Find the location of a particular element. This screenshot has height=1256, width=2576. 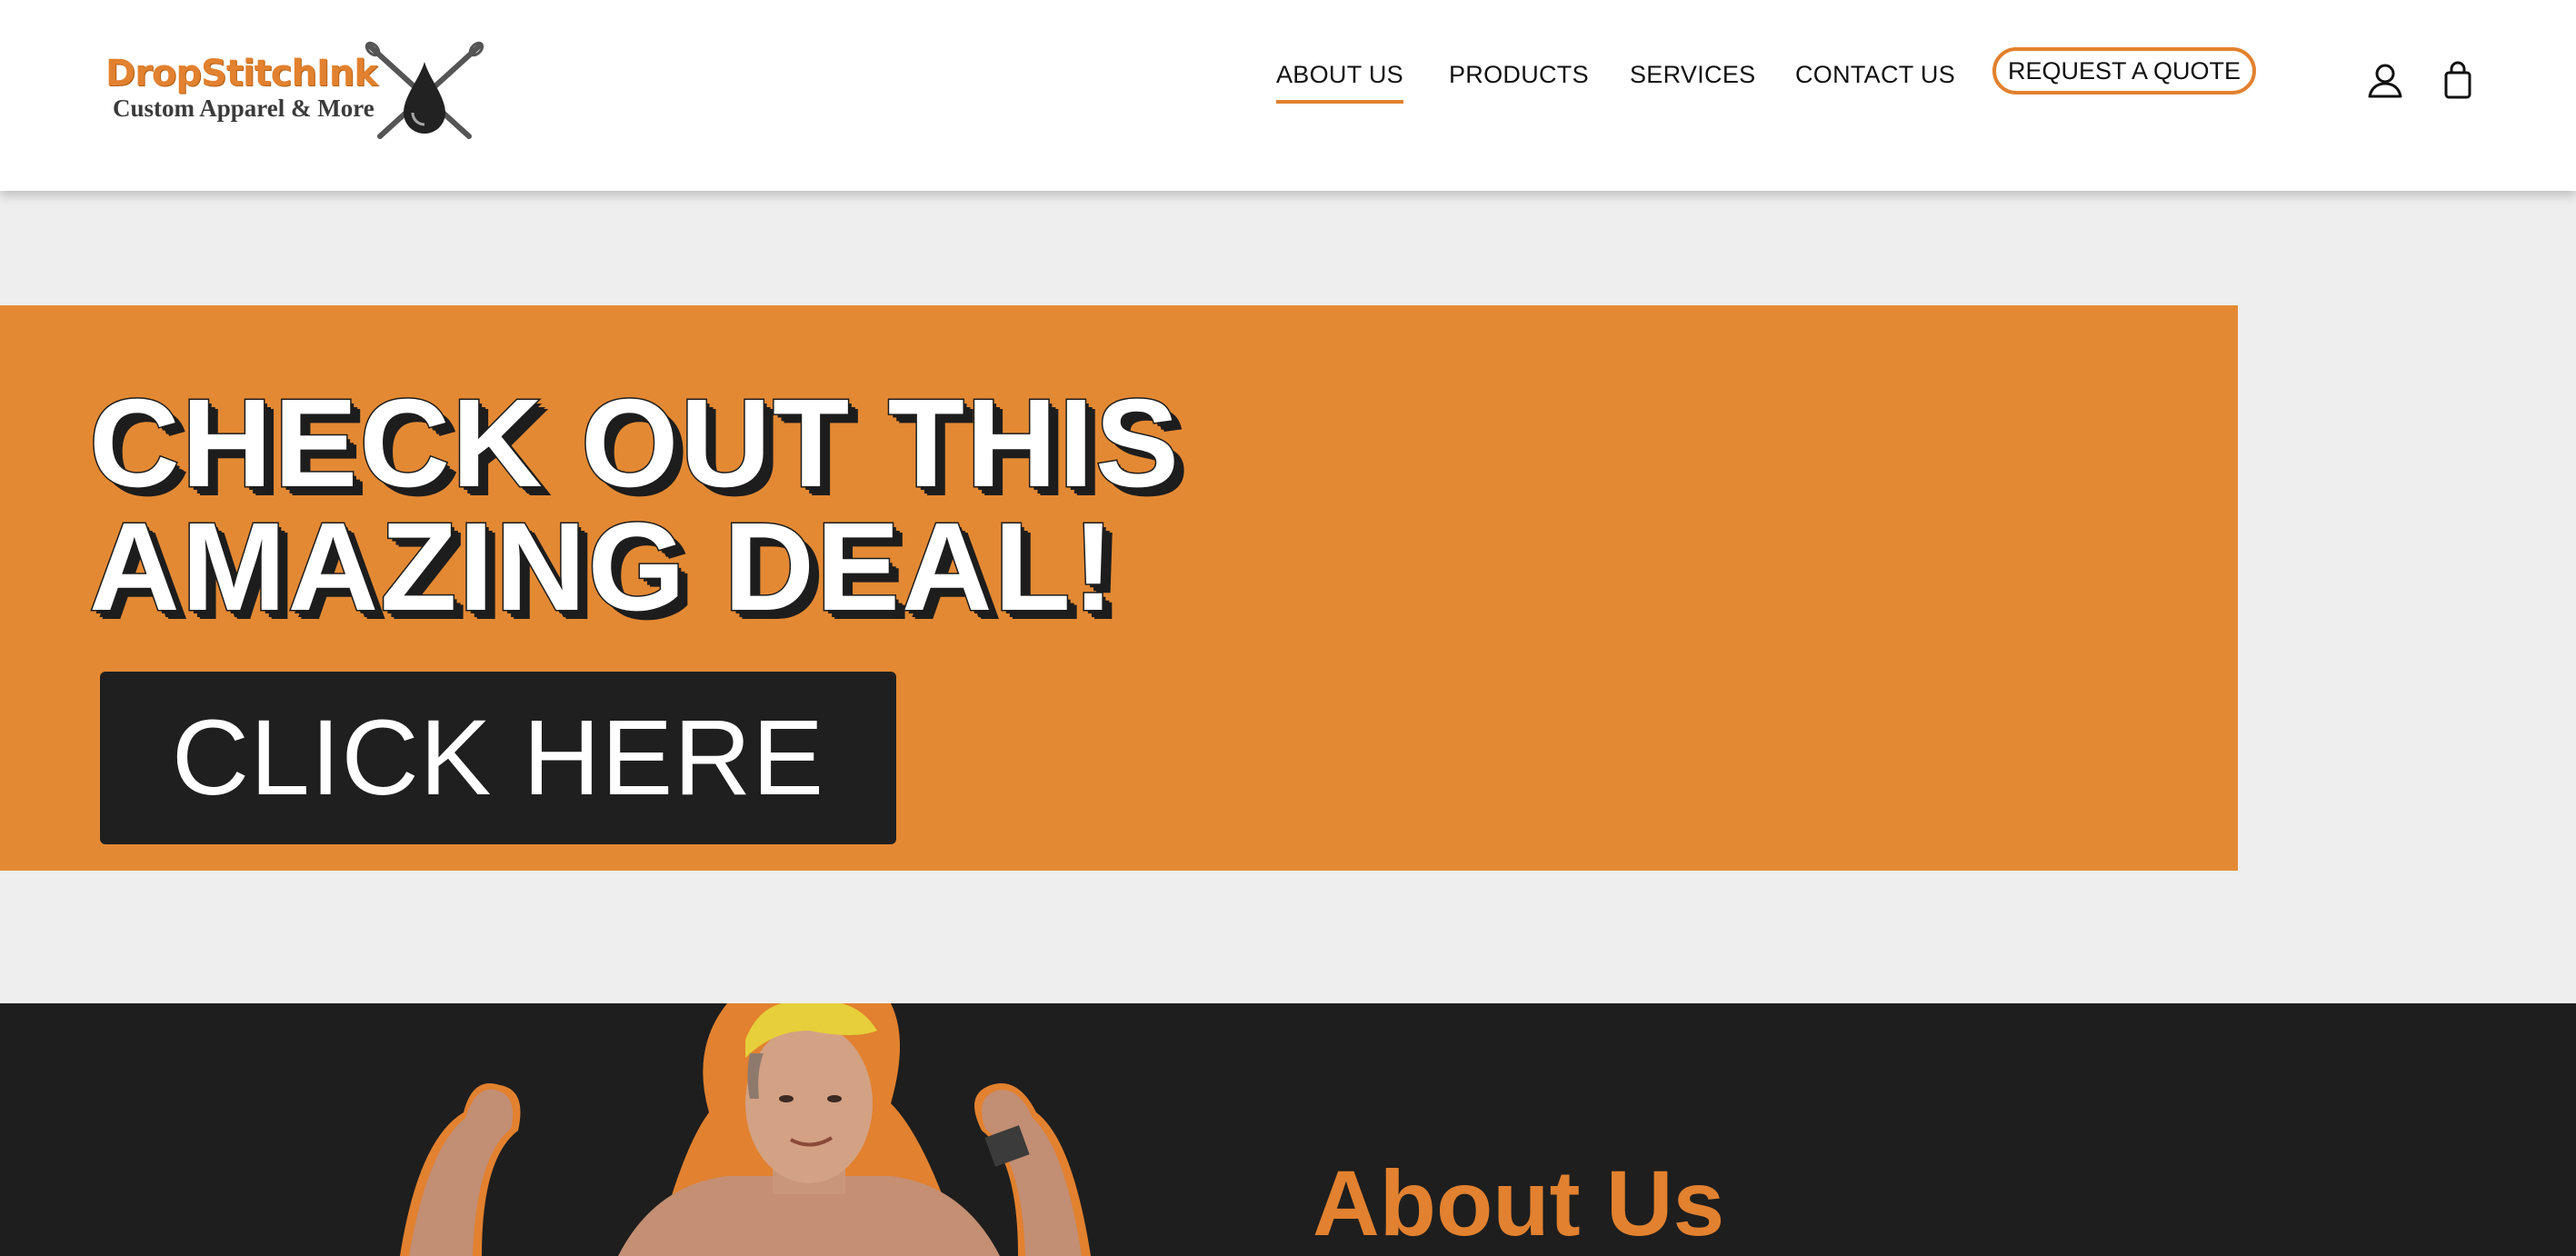

promo-headline-line2: AMAZING DEAL! is located at coordinates (602, 567).